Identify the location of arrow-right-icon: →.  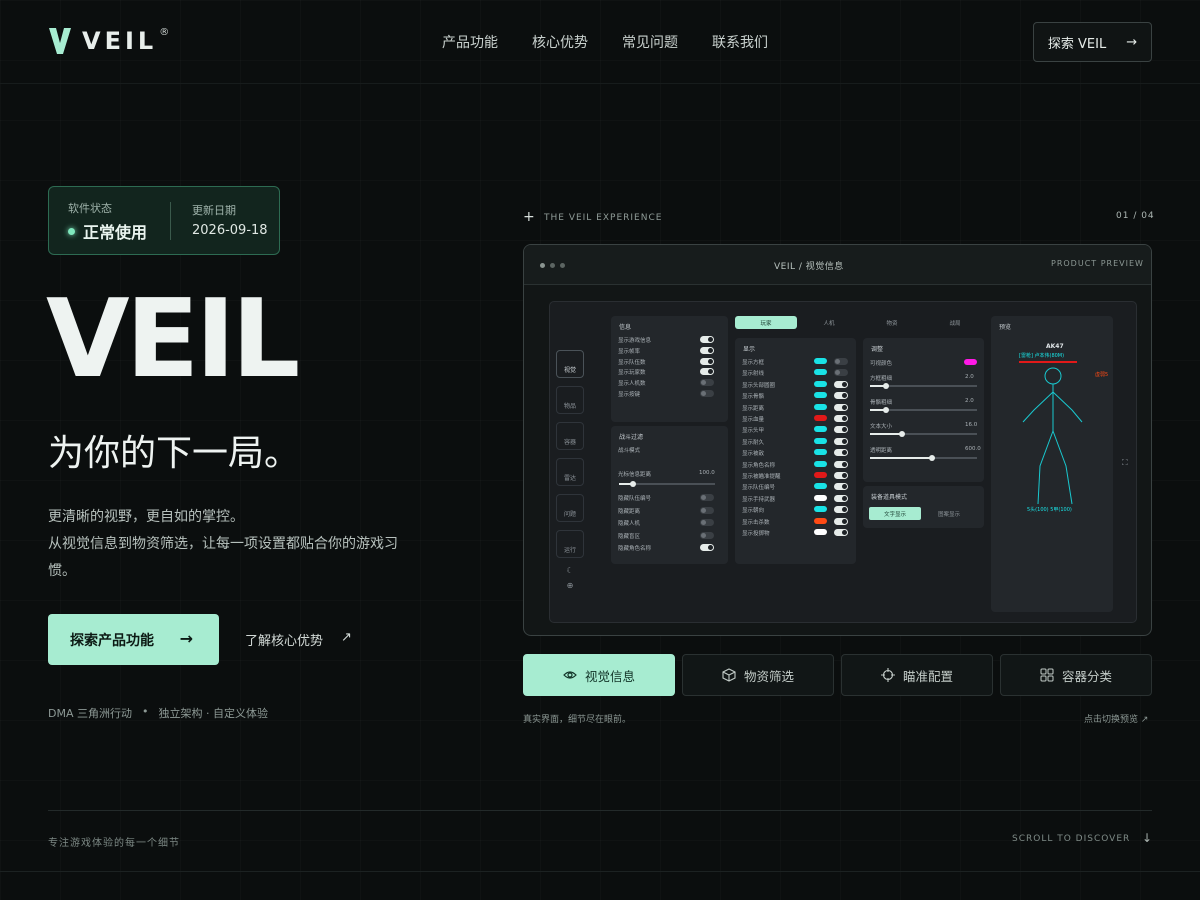
(186, 638).